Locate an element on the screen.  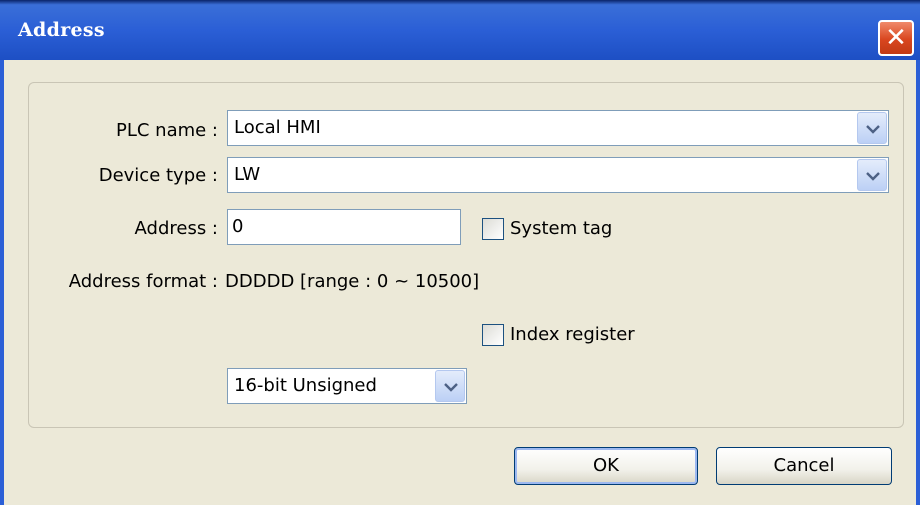
ok-button: OK is located at coordinates (606, 466).